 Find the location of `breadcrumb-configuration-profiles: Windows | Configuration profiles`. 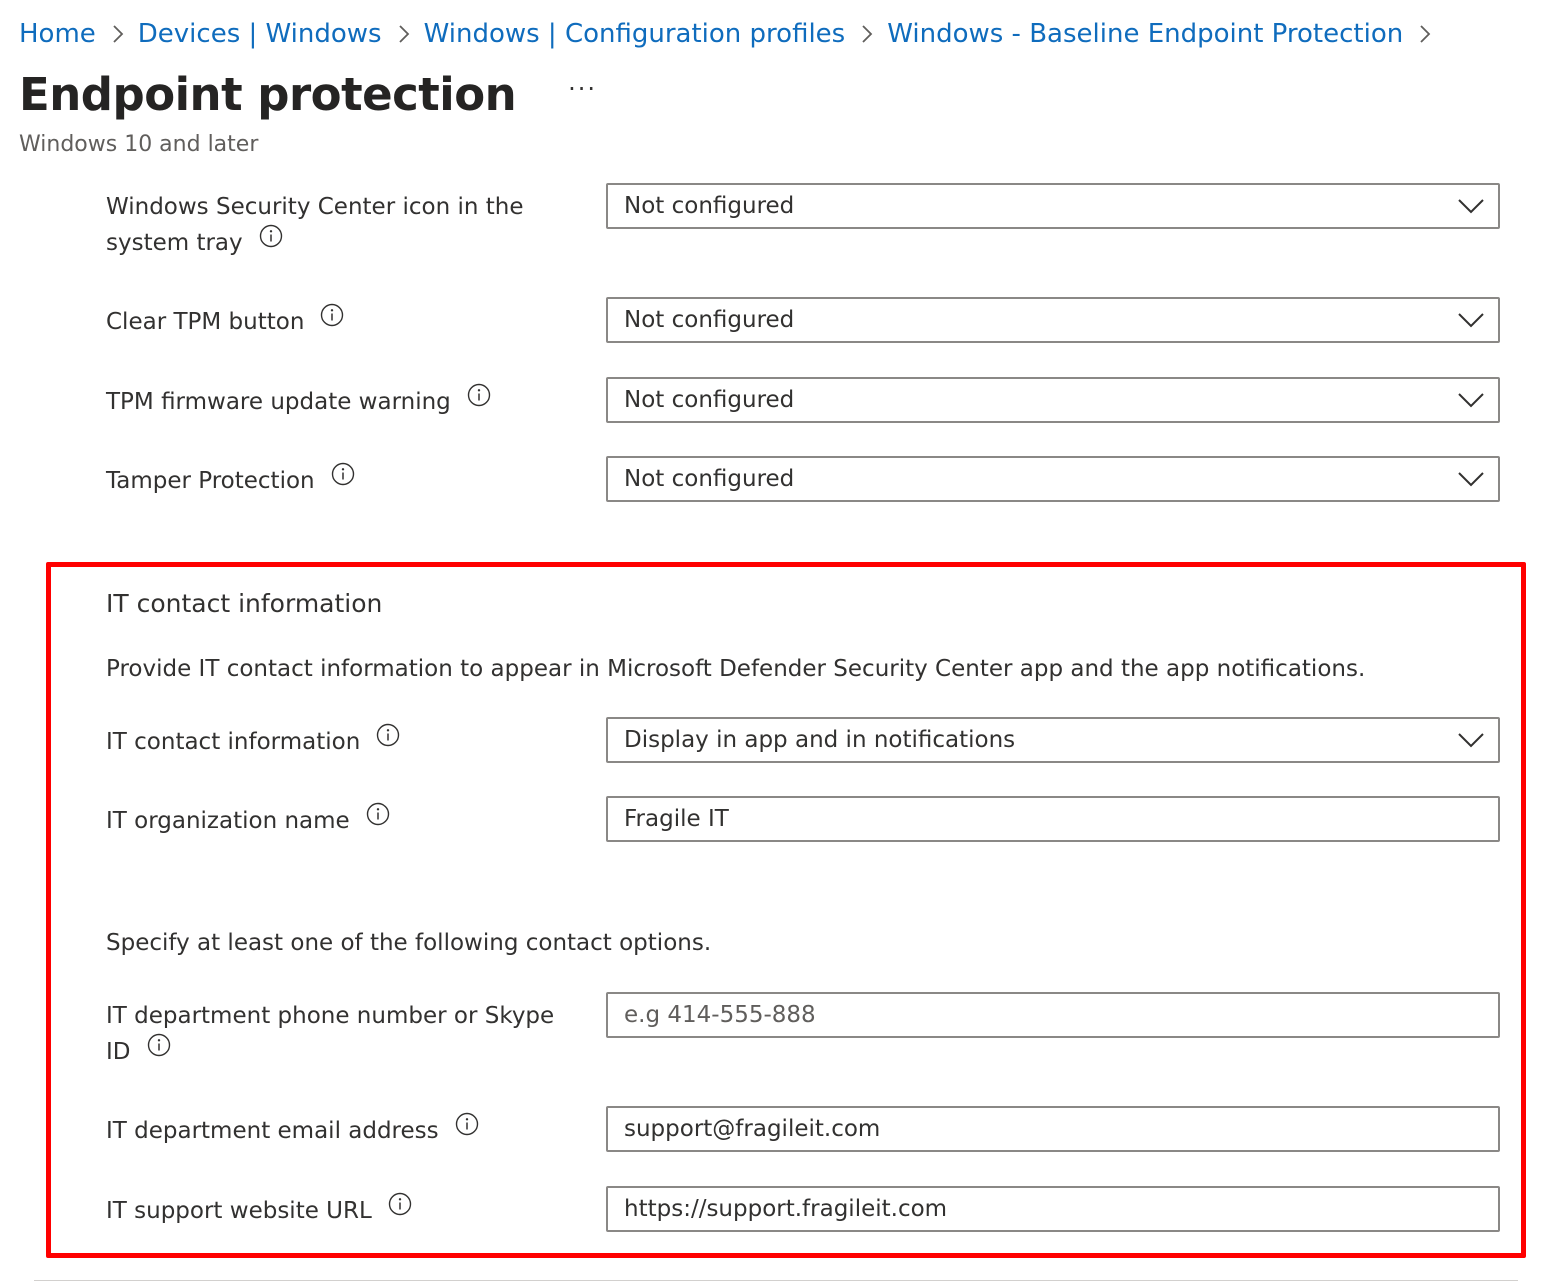

breadcrumb-configuration-profiles: Windows | Configuration profiles is located at coordinates (635, 34).